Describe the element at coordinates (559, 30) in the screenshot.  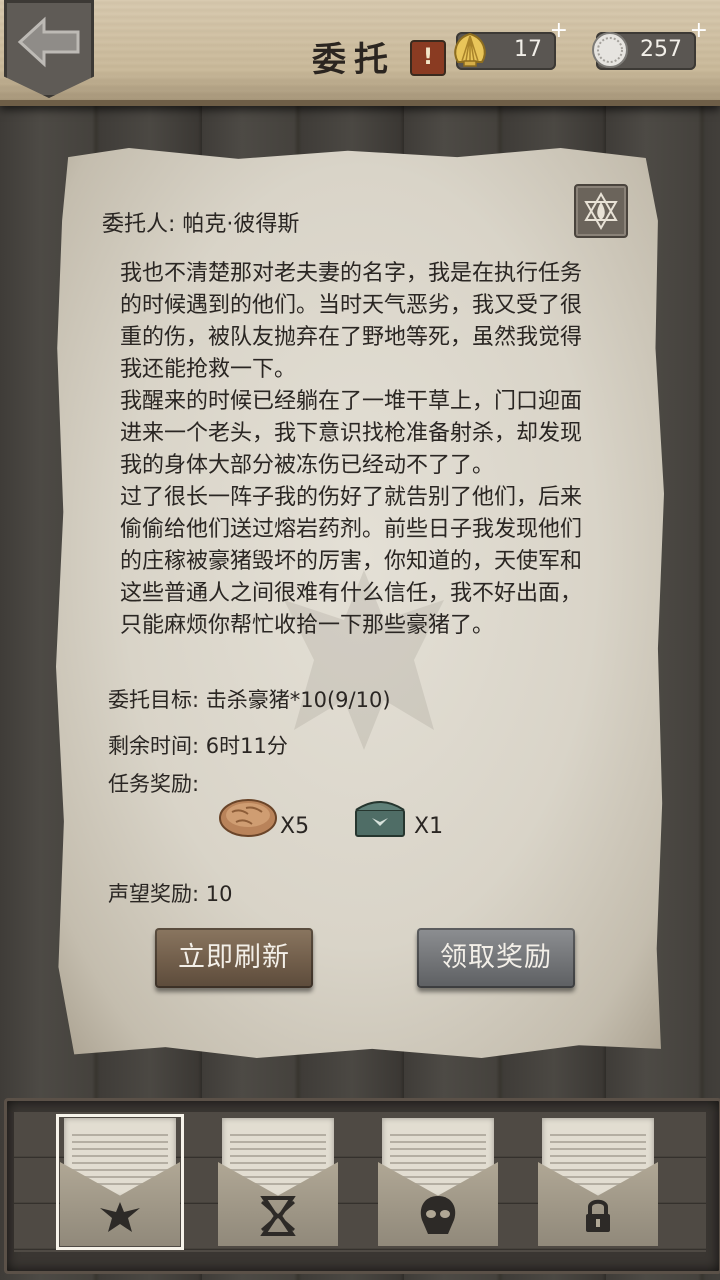
I see `add-shells-icon: +` at that location.